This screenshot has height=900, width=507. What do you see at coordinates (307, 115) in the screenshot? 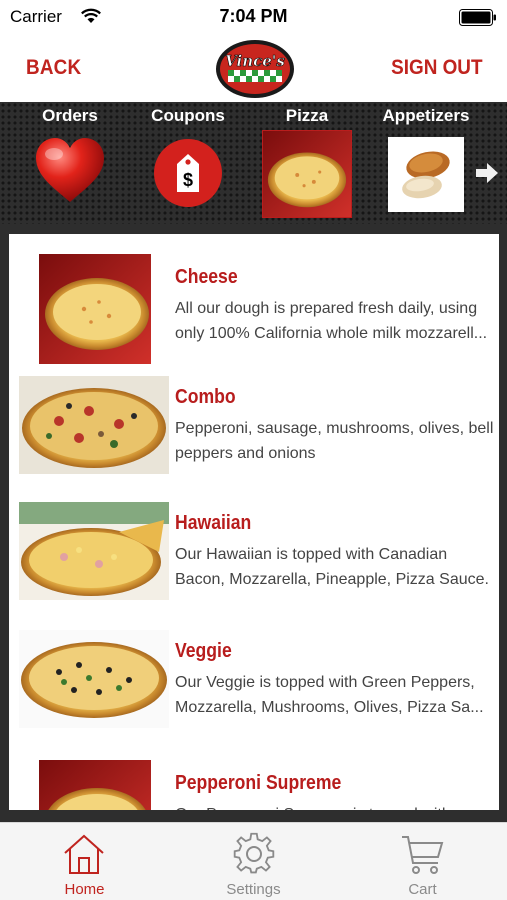
I see `category-label: Pizza` at bounding box center [307, 115].